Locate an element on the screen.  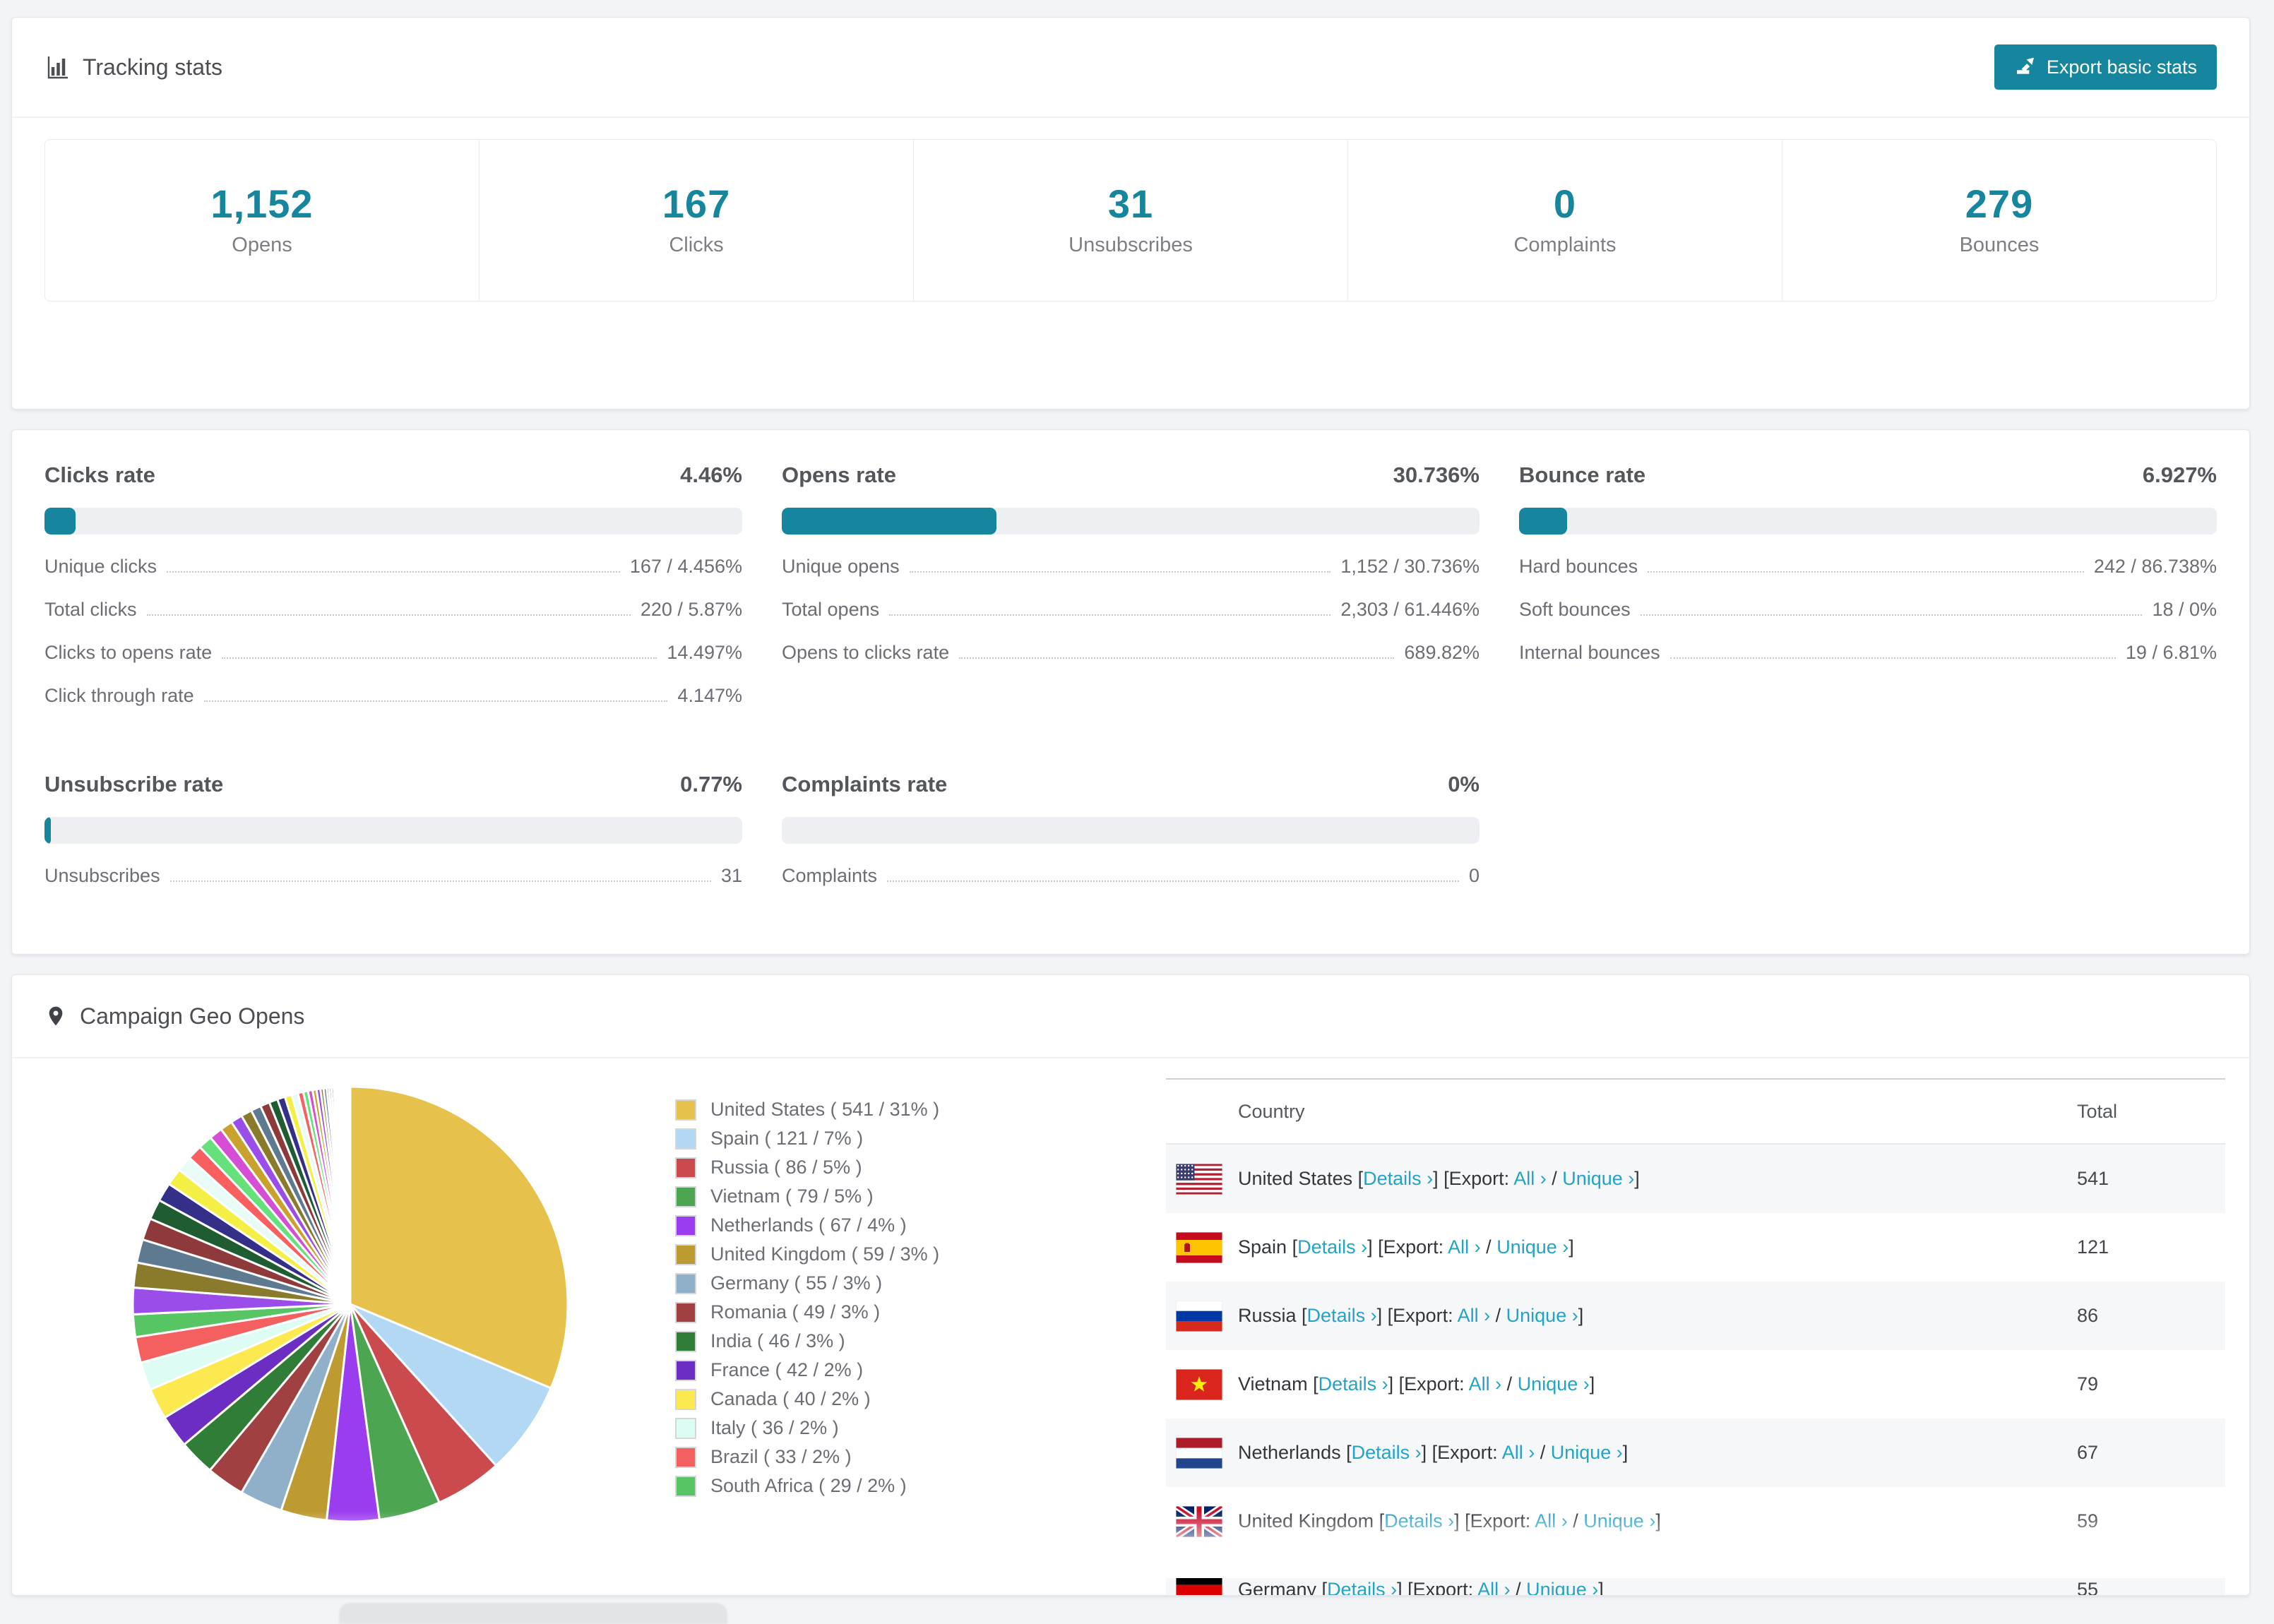
card-title-text: Tracking stats is located at coordinates (152, 67).